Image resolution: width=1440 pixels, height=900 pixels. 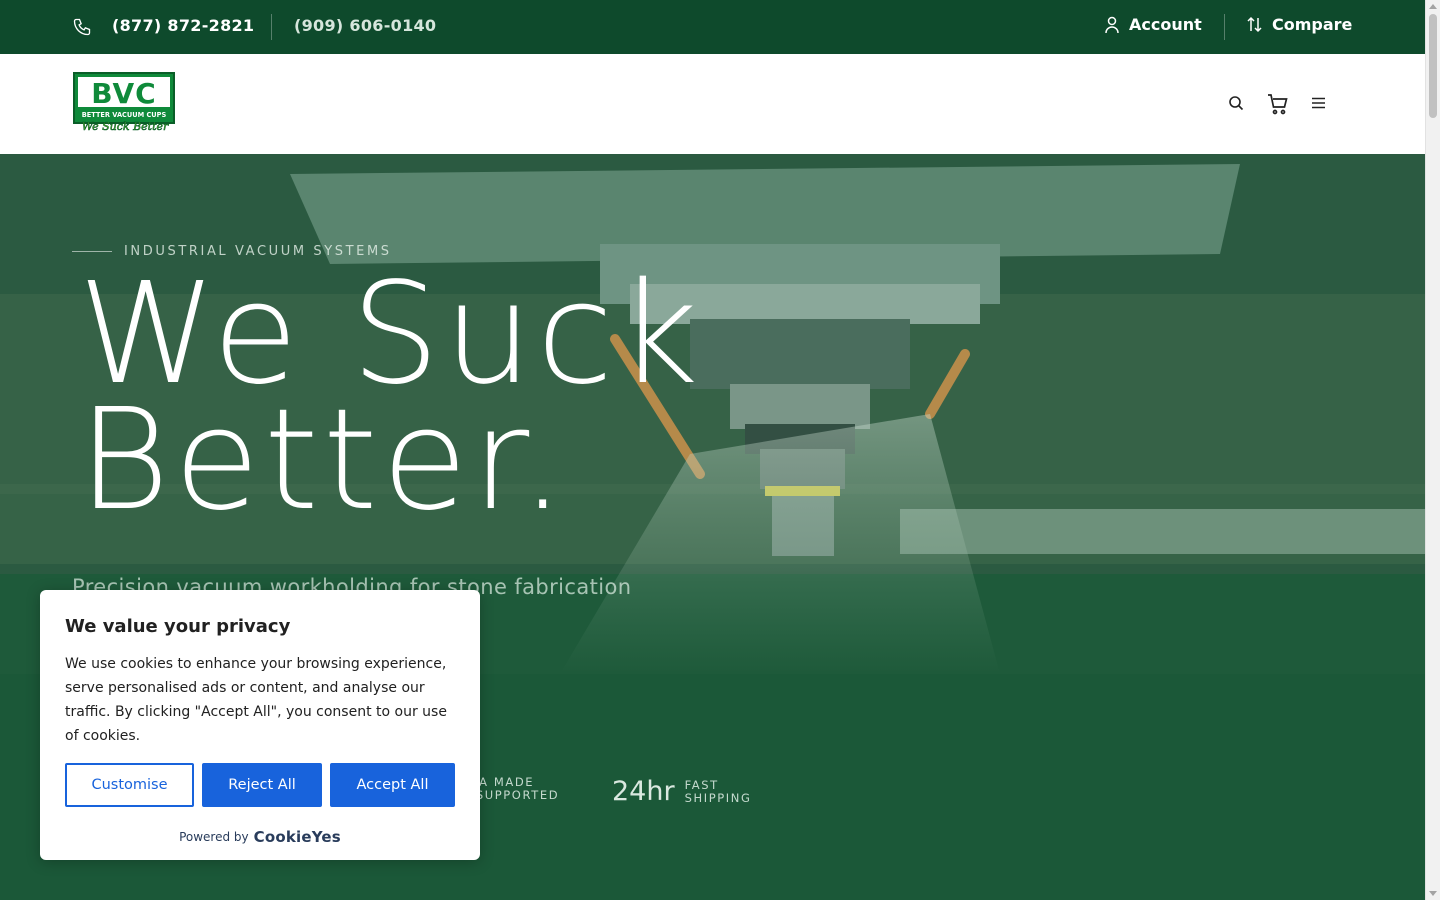 I want to click on reject-all-button: Reject All, so click(x=262, y=785).